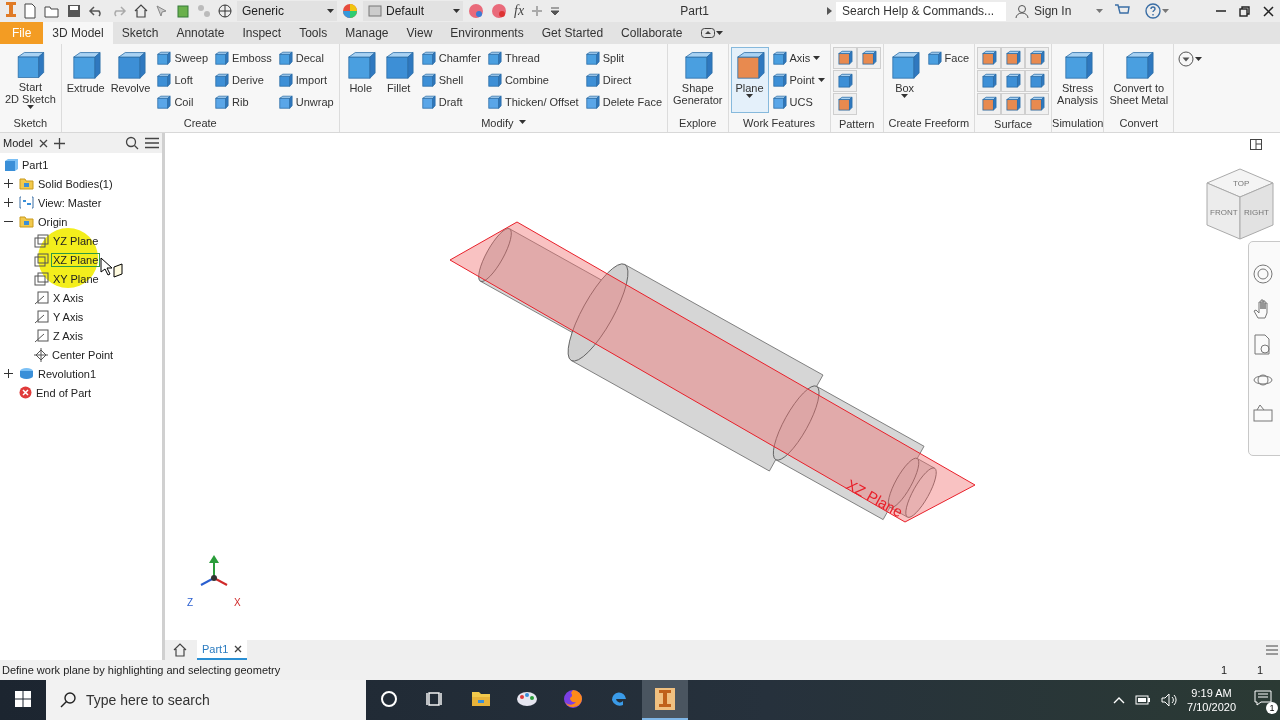  Describe the element at coordinates (532, 102) in the screenshot. I see `tool-button: Thicken/ Offset` at that location.